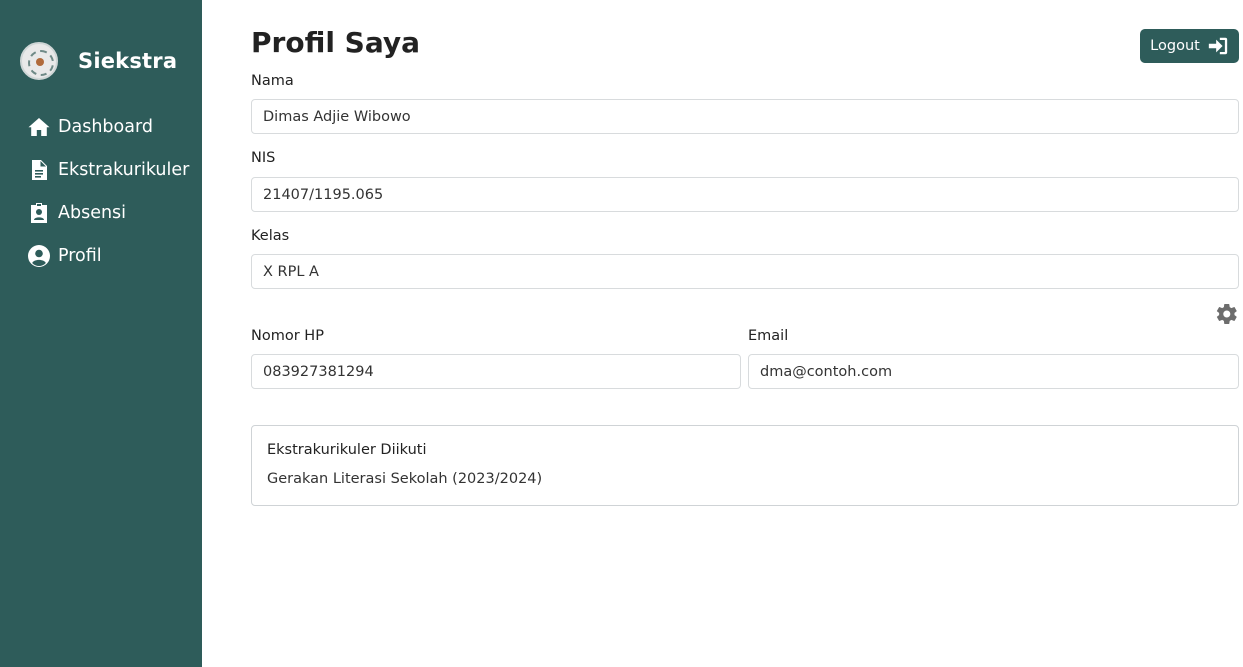 Image resolution: width=1243 pixels, height=667 pixels. Describe the element at coordinates (287, 336) in the screenshot. I see `nomor-hp-label: Nomor HP` at that location.